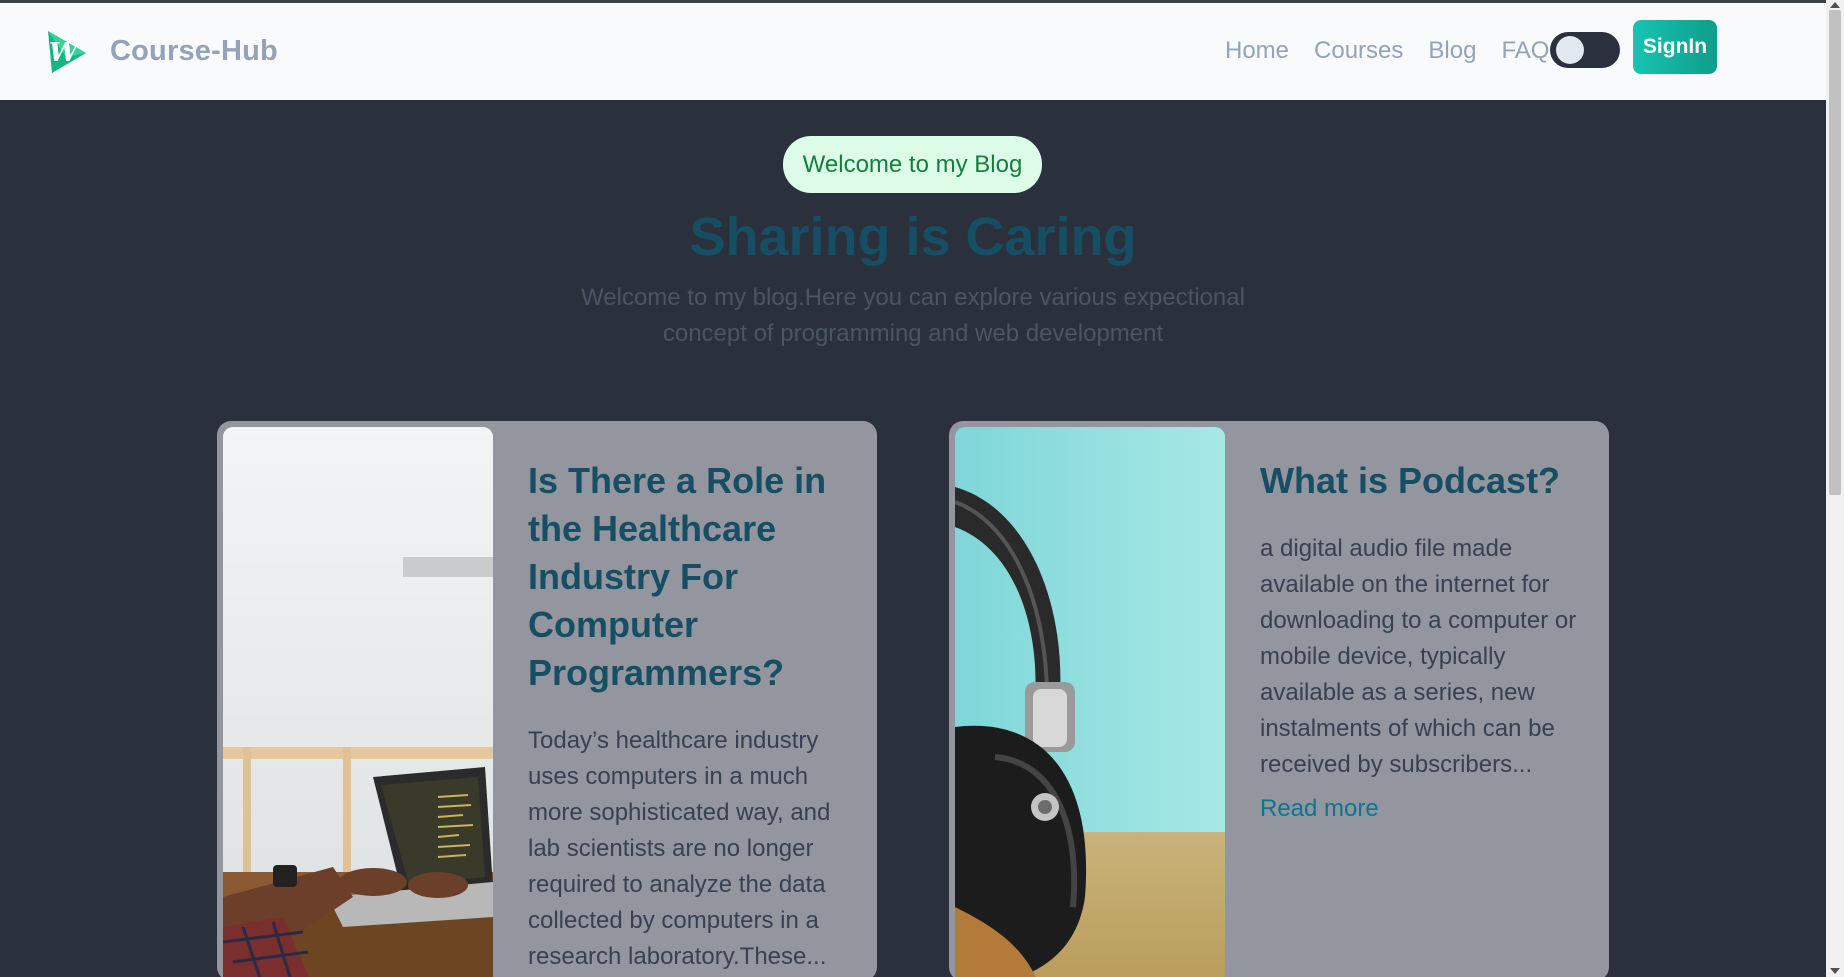 This screenshot has width=1844, height=977. I want to click on read-more-link: Read more, so click(1319, 809).